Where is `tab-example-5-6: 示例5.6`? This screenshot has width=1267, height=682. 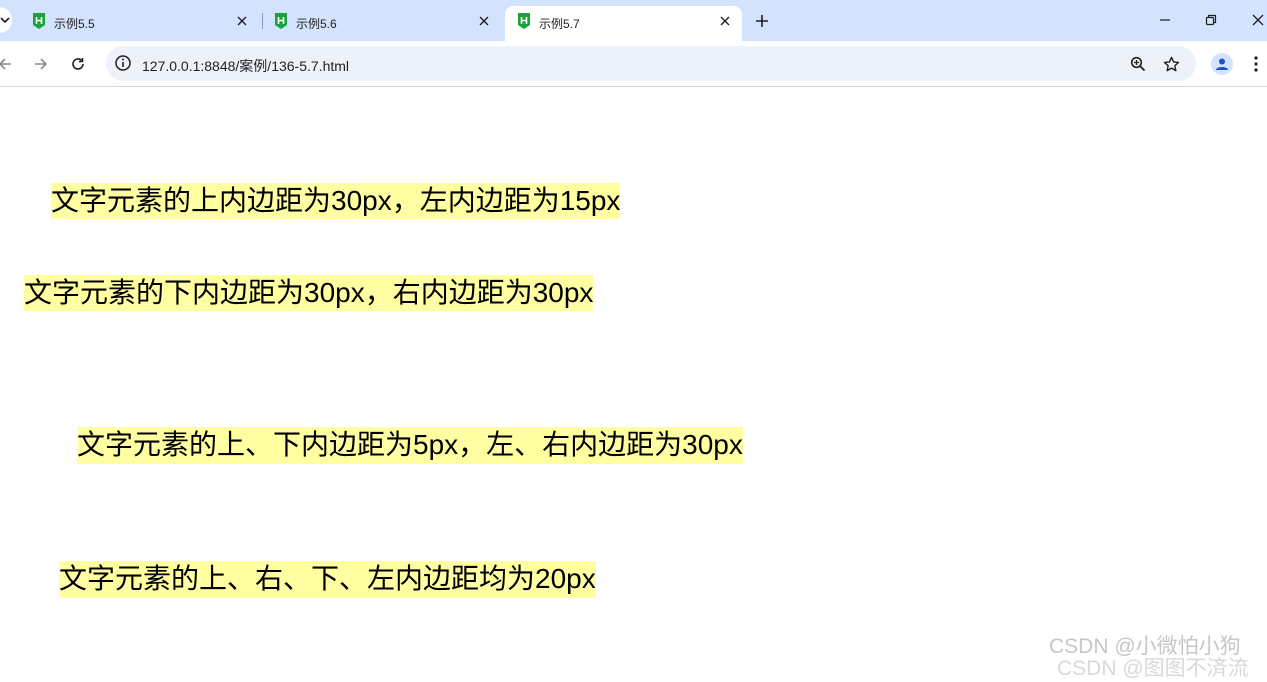
tab-example-5-6: 示例5.6 is located at coordinates (382, 23).